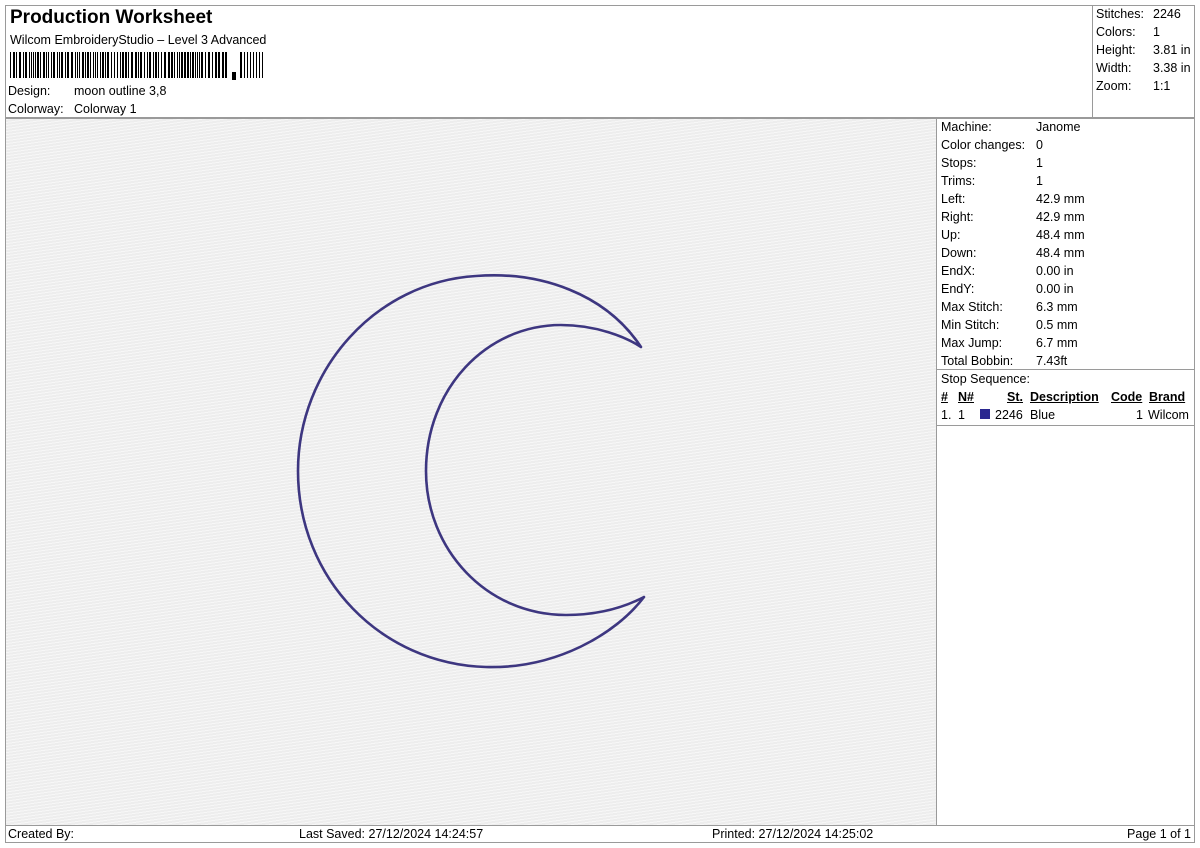 This screenshot has width=1200, height=848. Describe the element at coordinates (1039, 181) in the screenshot. I see `property-value: 1` at that location.